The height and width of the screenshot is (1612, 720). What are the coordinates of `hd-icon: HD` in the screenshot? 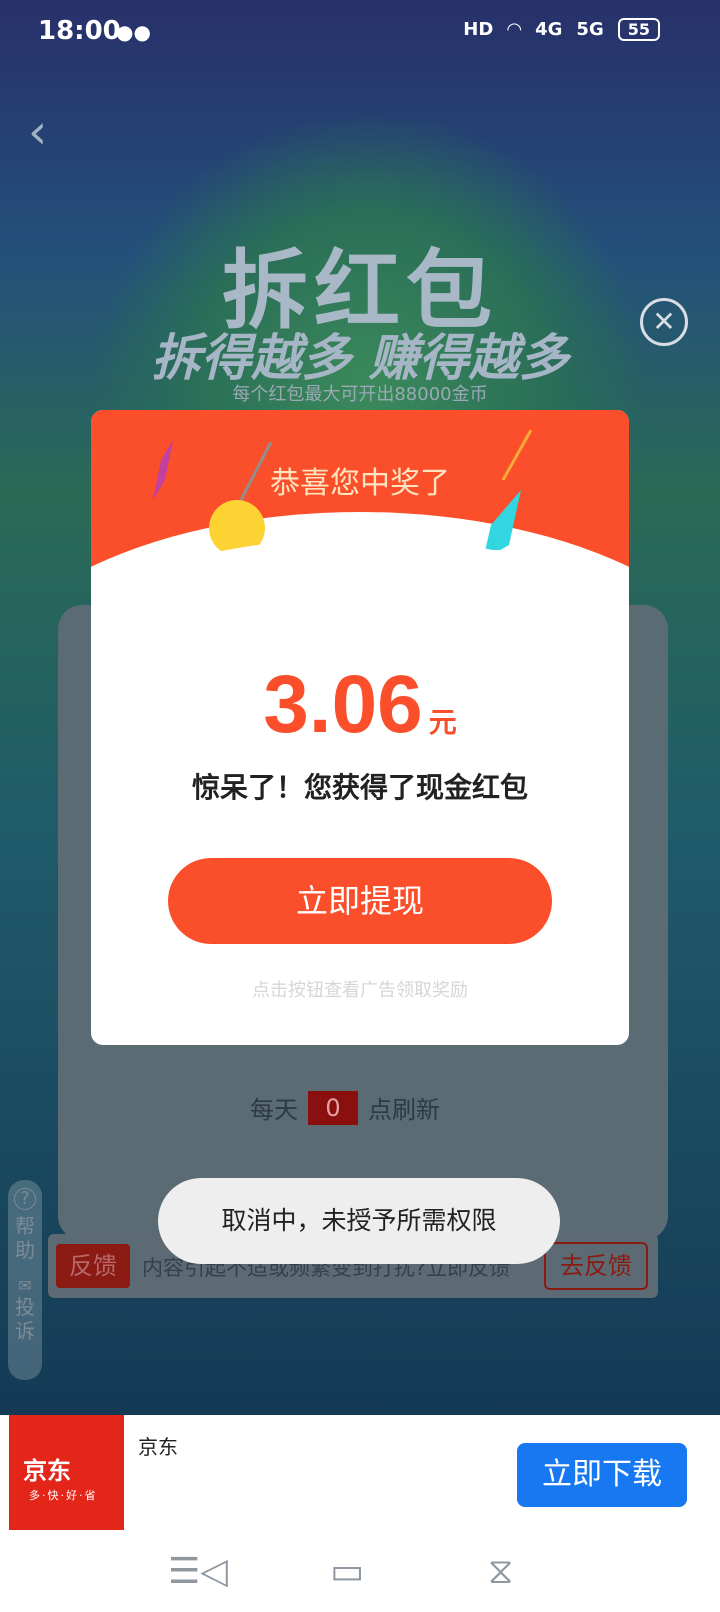 It's located at (478, 29).